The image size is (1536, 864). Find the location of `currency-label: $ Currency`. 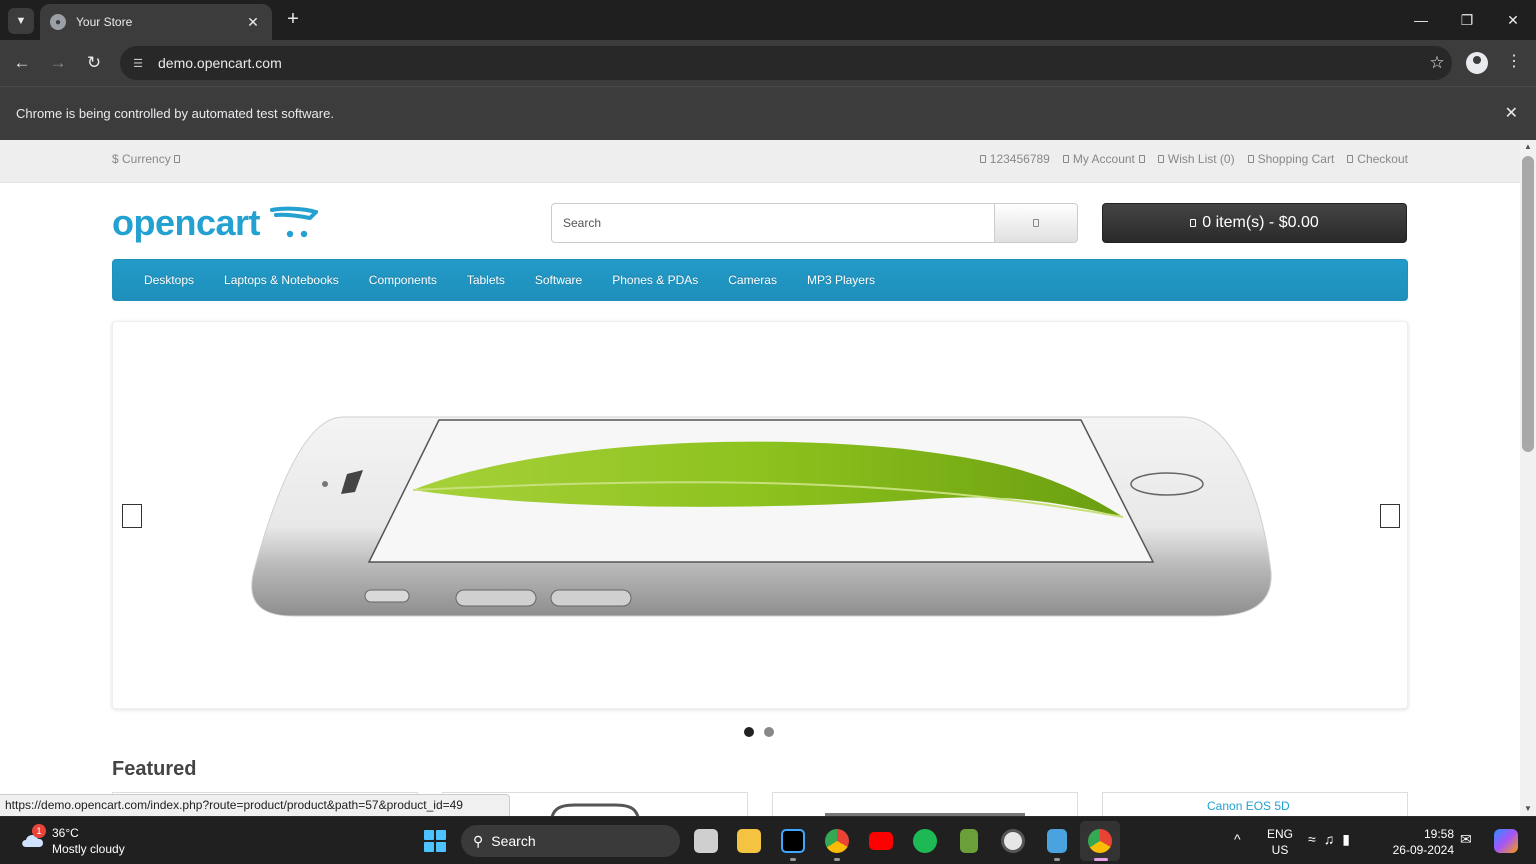

currency-label: $ Currency is located at coordinates (141, 159).